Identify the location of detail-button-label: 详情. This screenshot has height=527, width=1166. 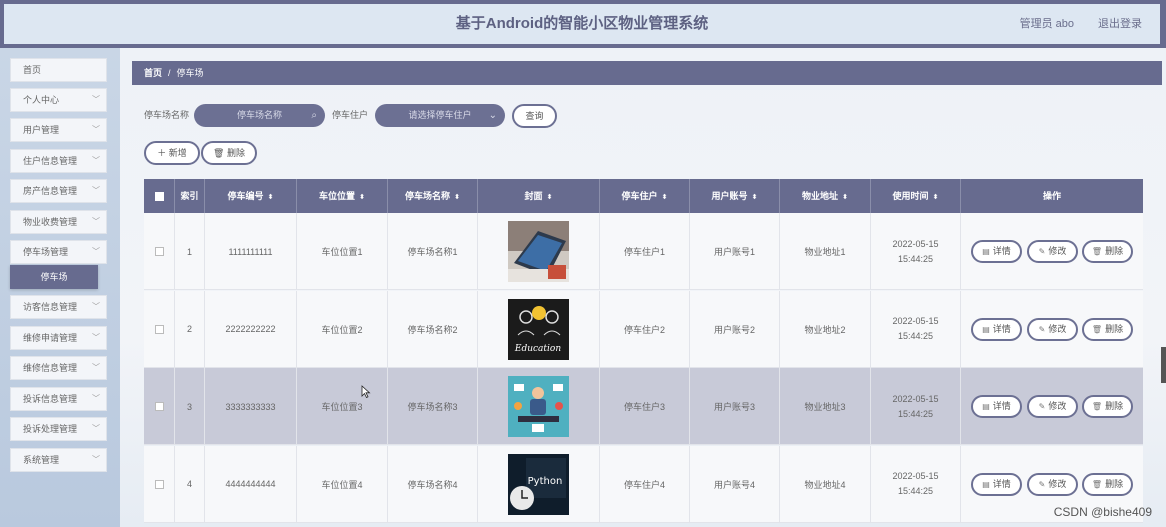
(1001, 483).